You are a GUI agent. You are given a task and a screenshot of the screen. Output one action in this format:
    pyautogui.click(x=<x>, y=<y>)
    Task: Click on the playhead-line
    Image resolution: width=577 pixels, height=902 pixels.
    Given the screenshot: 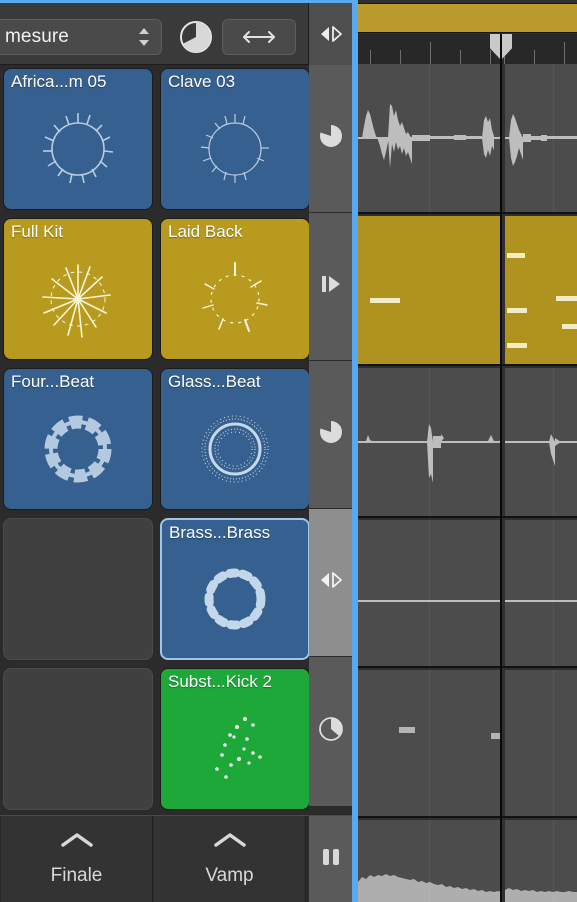 What is the action you would take?
    pyautogui.click(x=501, y=468)
    